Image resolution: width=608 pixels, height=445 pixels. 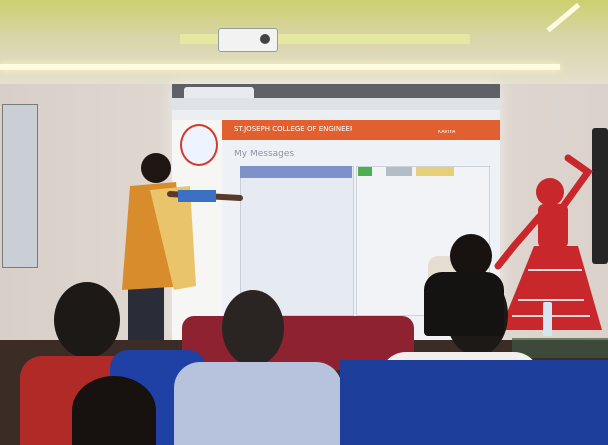 What do you see at coordinates (197, 196) in the screenshot?
I see `presenter-sleeve` at bounding box center [197, 196].